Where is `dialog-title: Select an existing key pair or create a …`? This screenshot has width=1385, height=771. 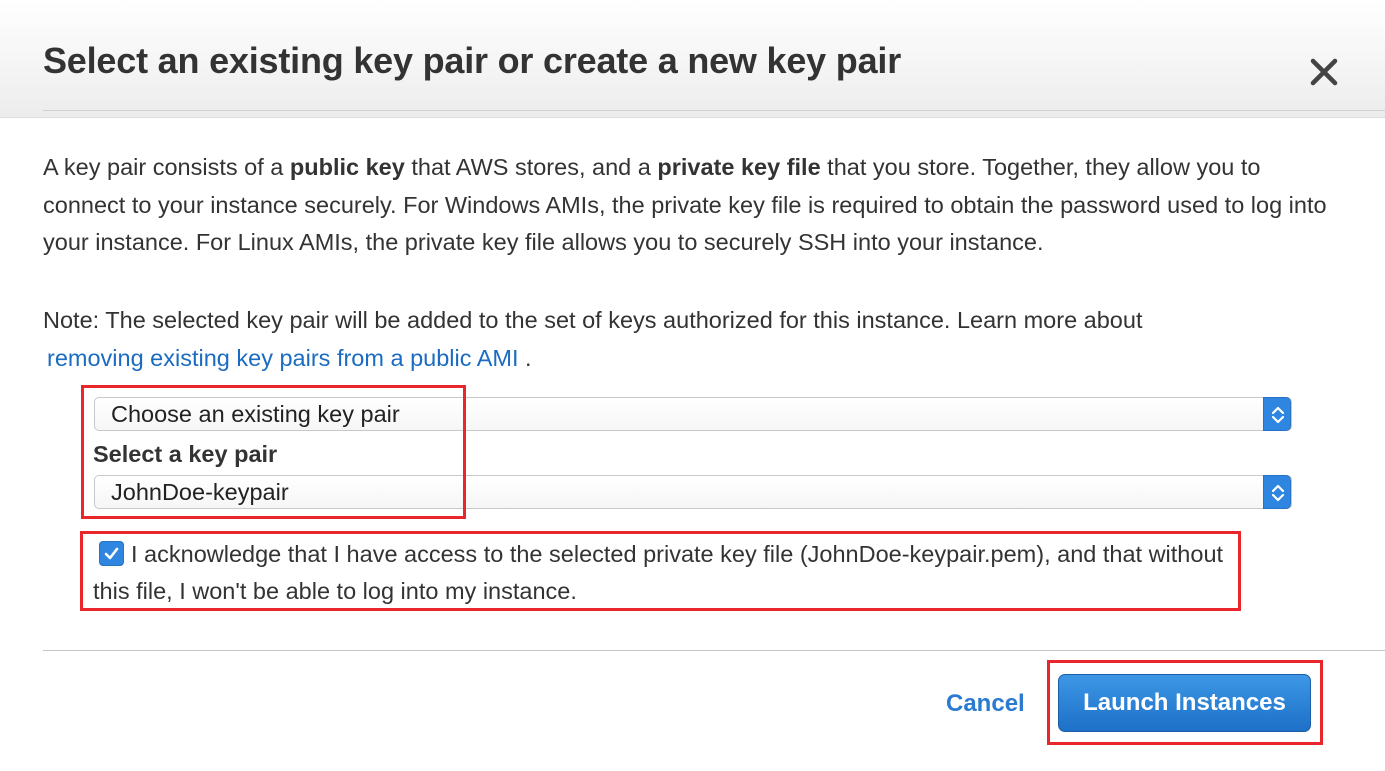
dialog-title: Select an existing key pair or create a … is located at coordinates (472, 60).